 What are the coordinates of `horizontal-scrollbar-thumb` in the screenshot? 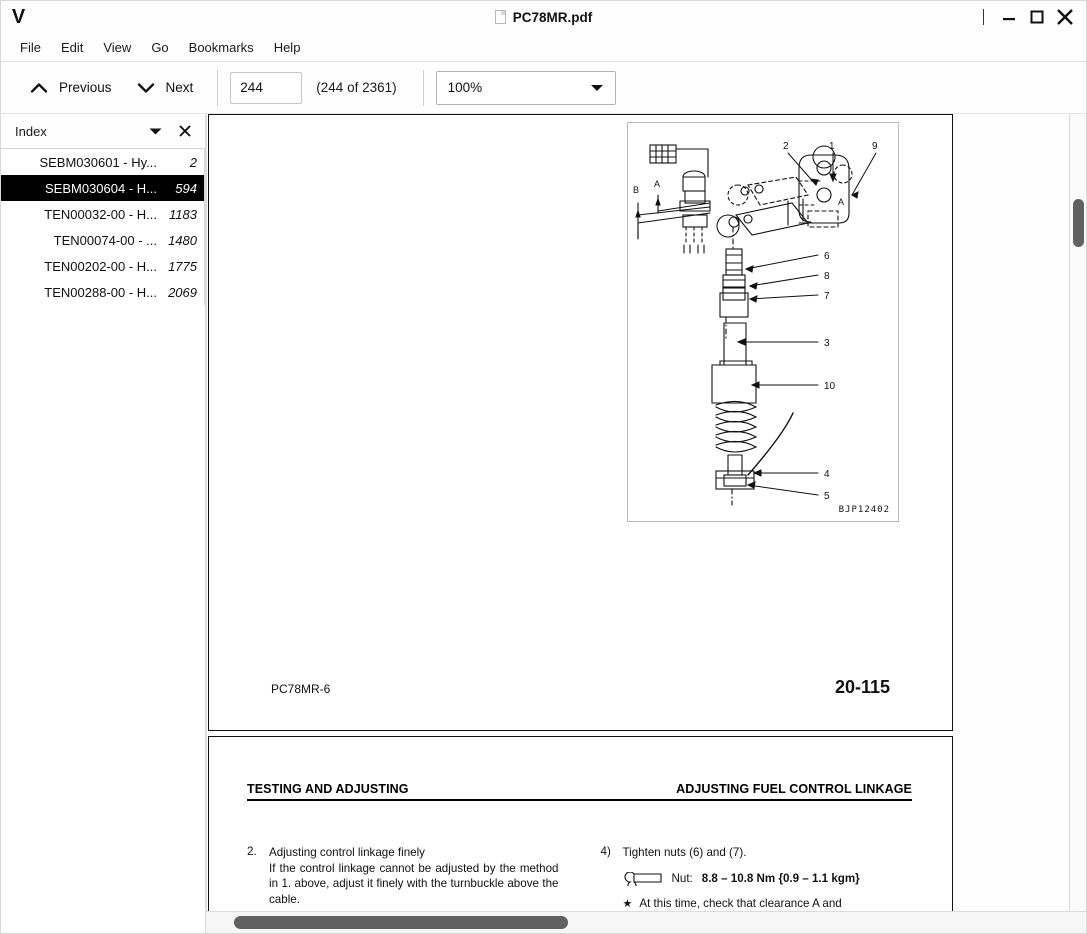 It's located at (401, 922).